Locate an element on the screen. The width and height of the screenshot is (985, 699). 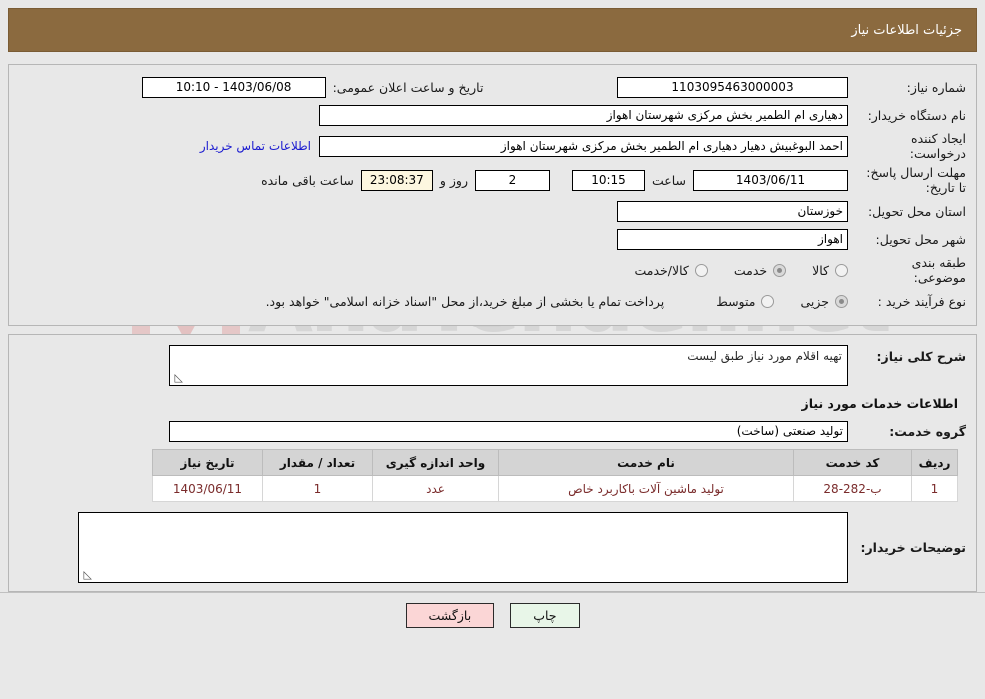
deadline-date-value: 1403/06/11 is located at coordinates (770, 180).